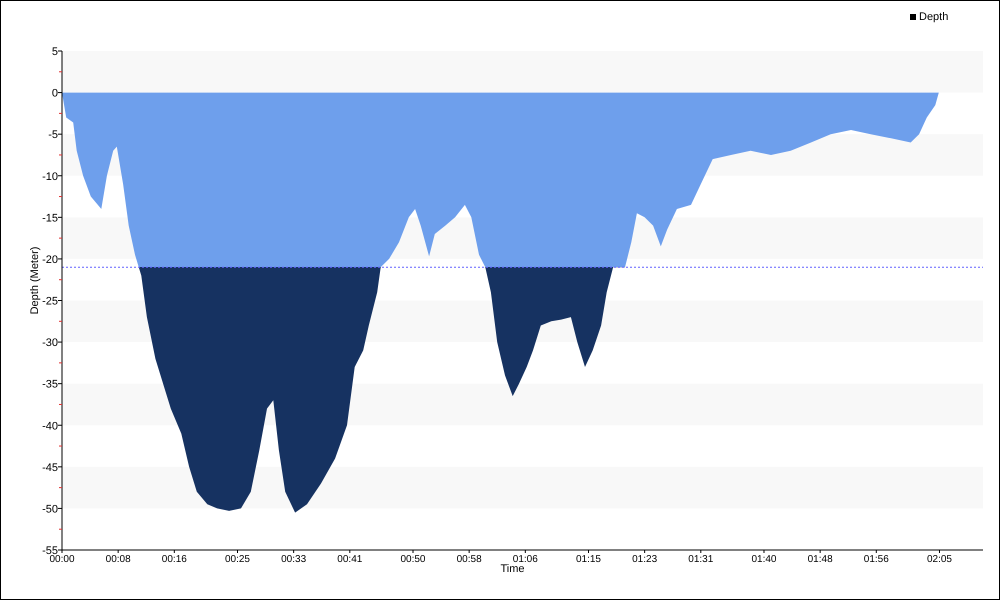  I want to click on x-tick-label: 00:50, so click(413, 559).